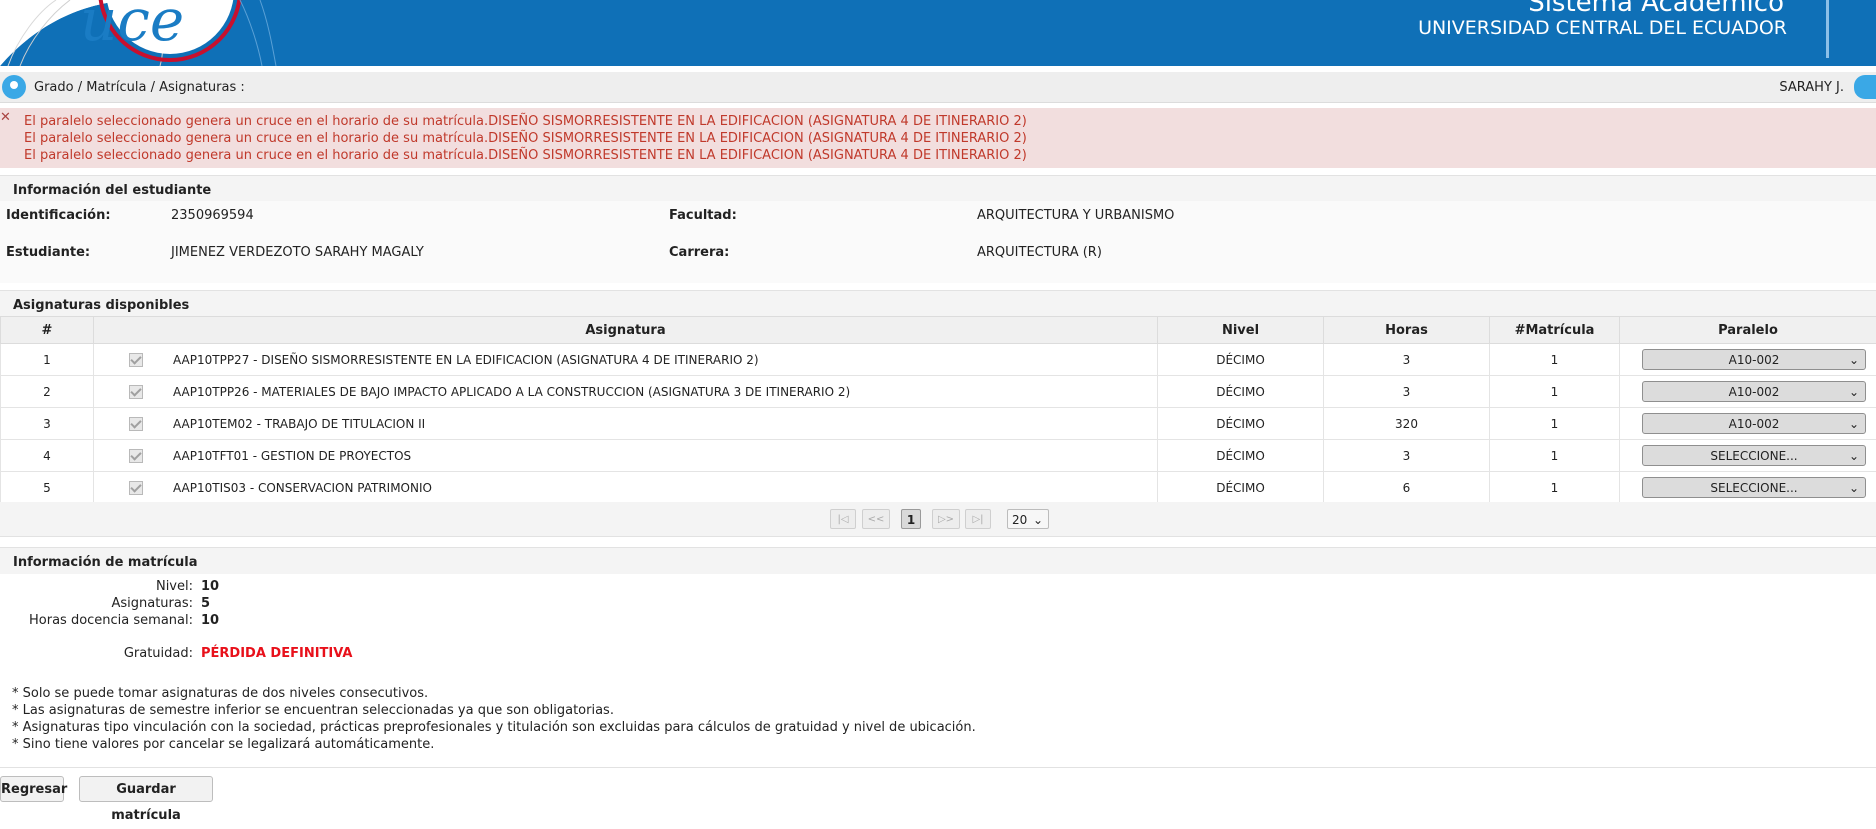 This screenshot has height=829, width=1876. What do you see at coordinates (47, 424) in the screenshot?
I see `row-number: 3` at bounding box center [47, 424].